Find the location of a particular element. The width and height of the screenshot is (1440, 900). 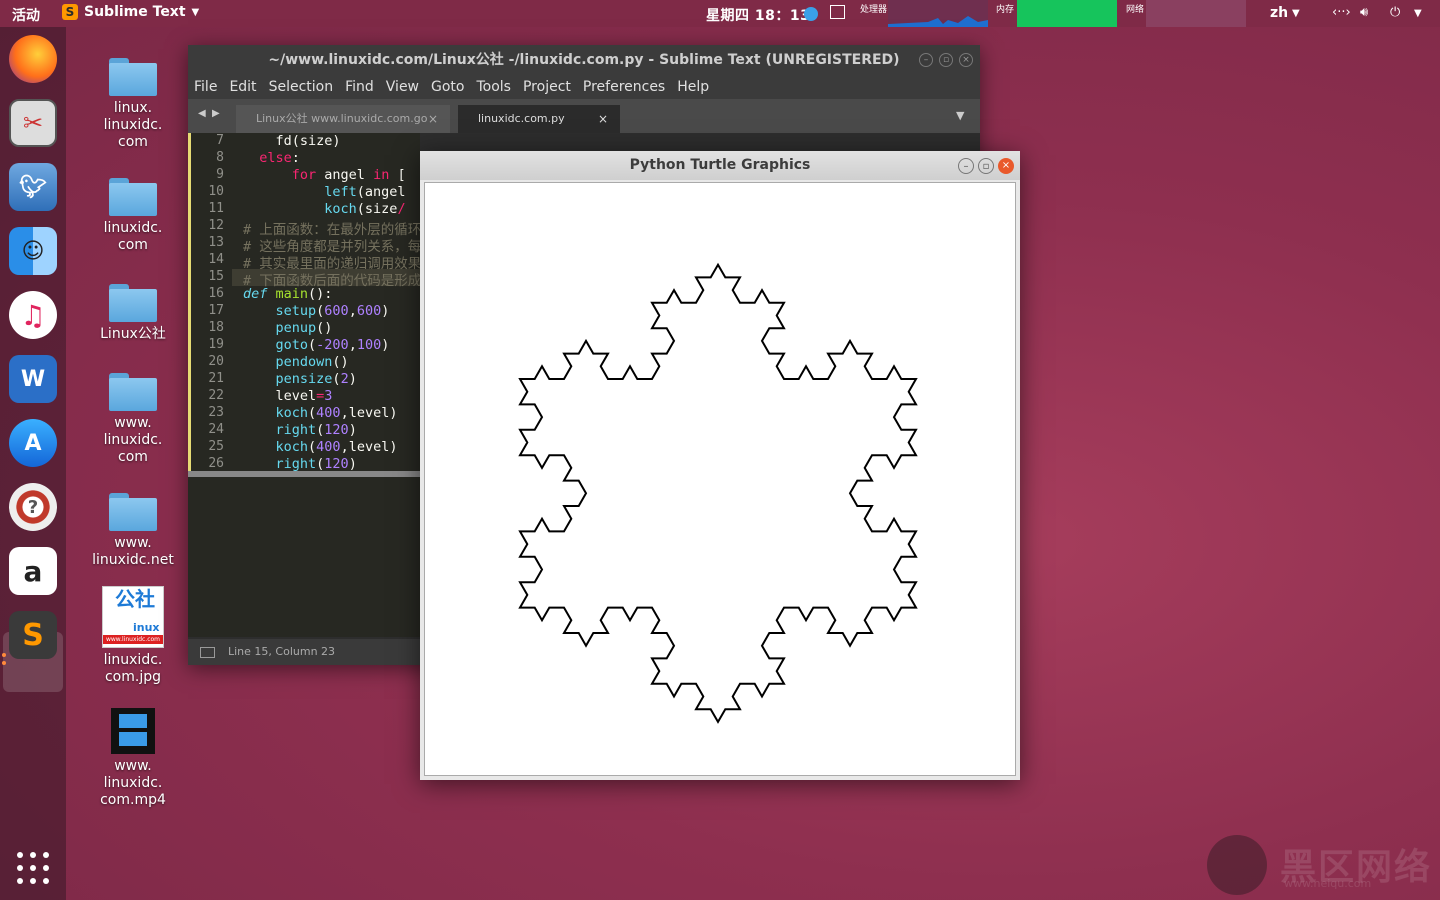

code-line: right(120) is located at coordinates (316, 463).